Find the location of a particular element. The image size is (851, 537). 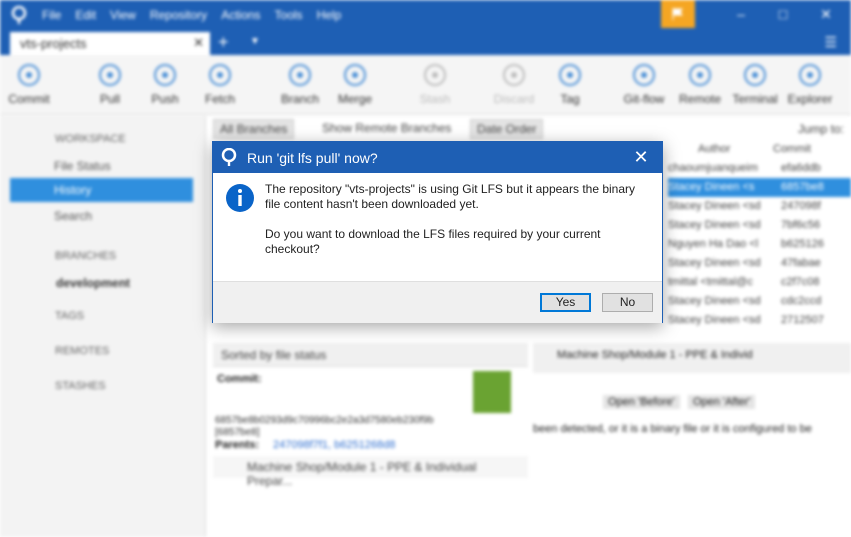

tab-label: vts-projects is located at coordinates (53, 43).